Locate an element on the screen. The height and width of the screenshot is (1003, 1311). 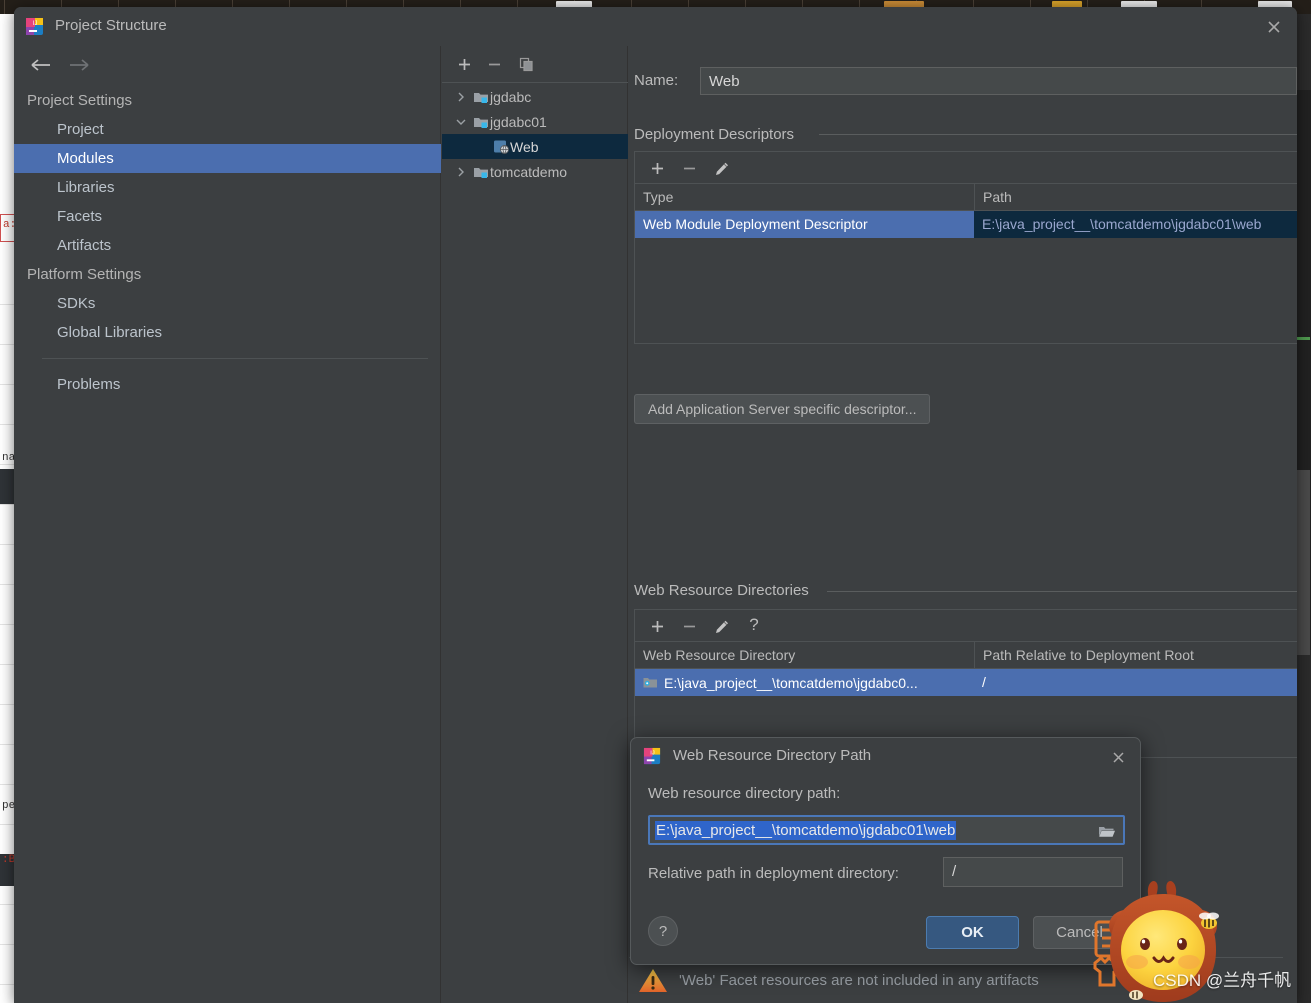
edit-resource-dir-button is located at coordinates (722, 626).